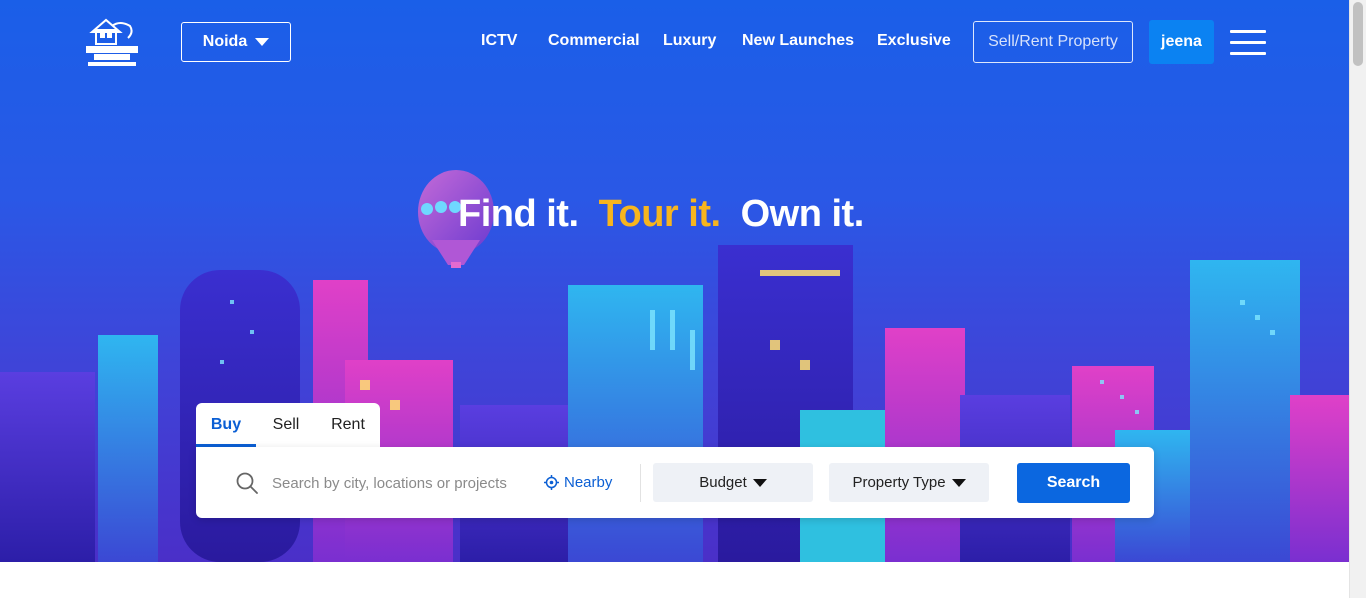 The image size is (1366, 598). What do you see at coordinates (1181, 42) in the screenshot?
I see `user-account-button: jeena` at bounding box center [1181, 42].